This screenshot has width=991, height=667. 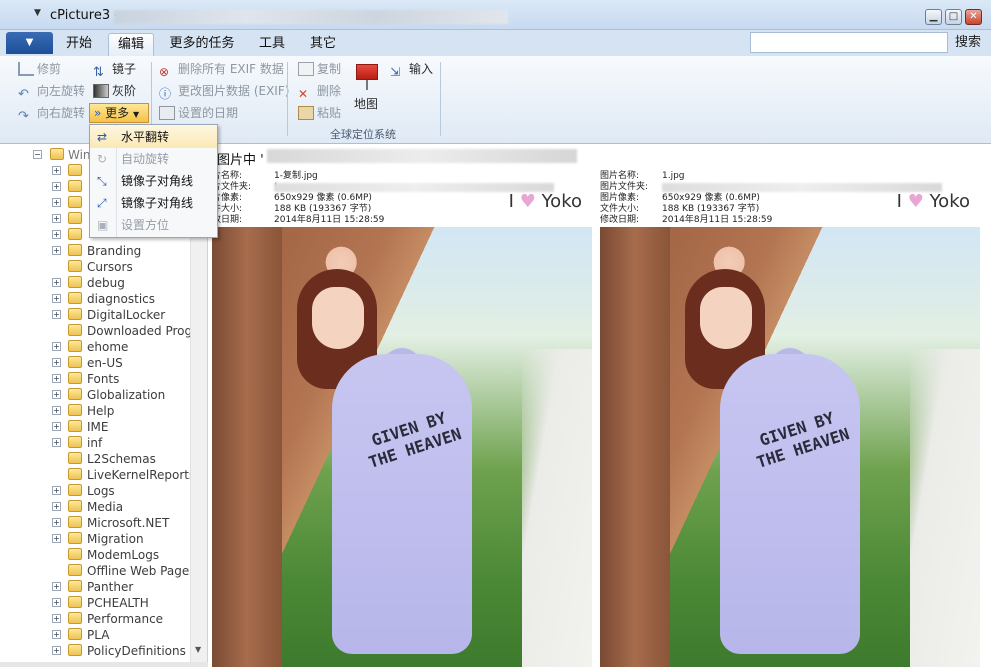 What do you see at coordinates (100, 555) in the screenshot?
I see `tree-item: ModemLogs` at bounding box center [100, 555].